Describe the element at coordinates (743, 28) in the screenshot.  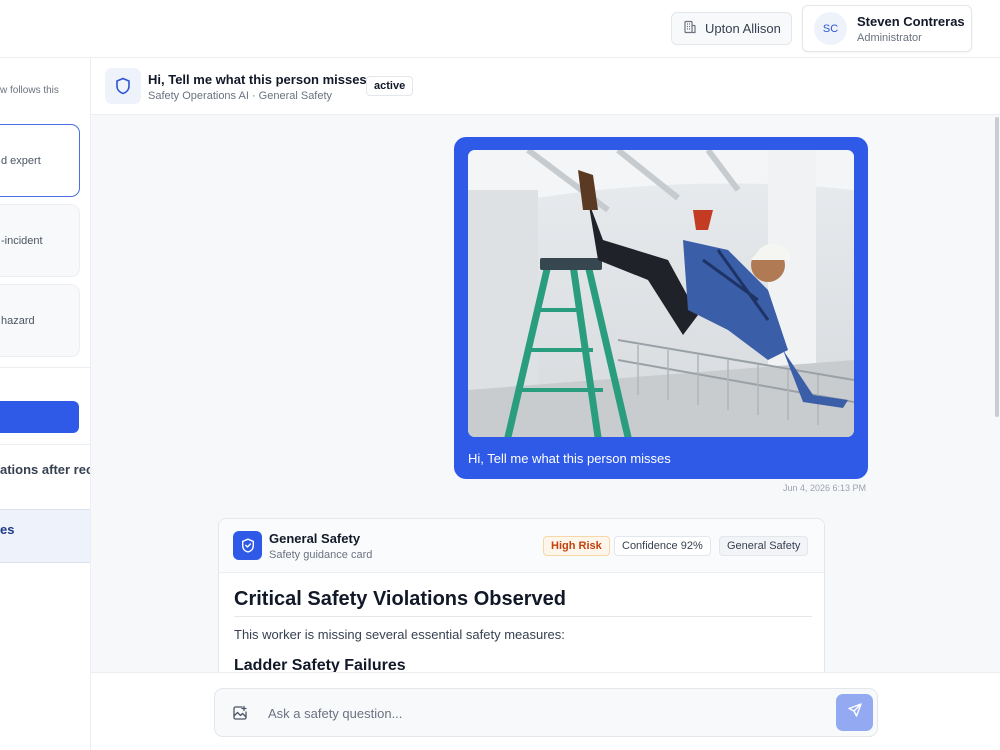
I see `organization-label: Upton Allison` at that location.